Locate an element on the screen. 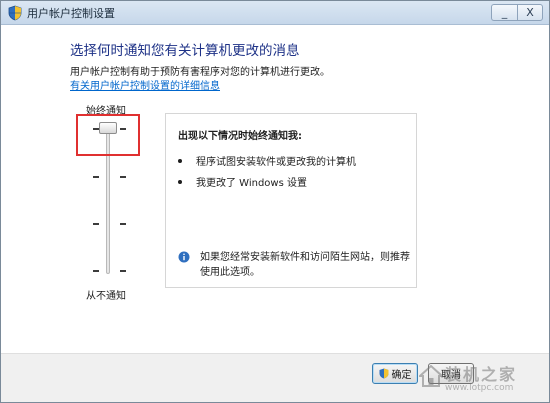 The image size is (550, 403). minimize-icon: _ is located at coordinates (504, 12).